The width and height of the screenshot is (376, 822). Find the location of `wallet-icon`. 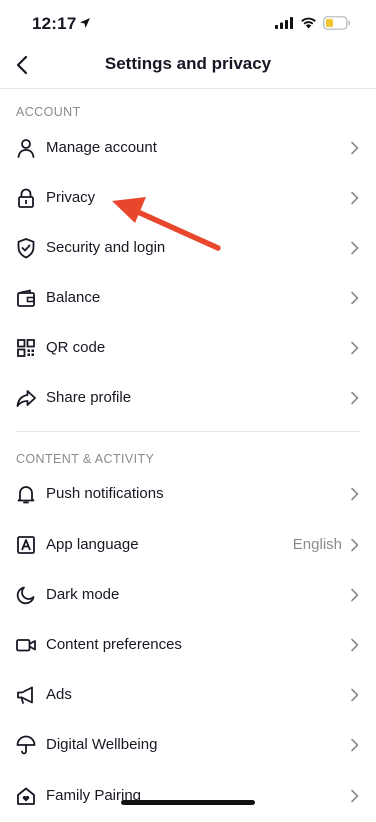

wallet-icon is located at coordinates (26, 298).